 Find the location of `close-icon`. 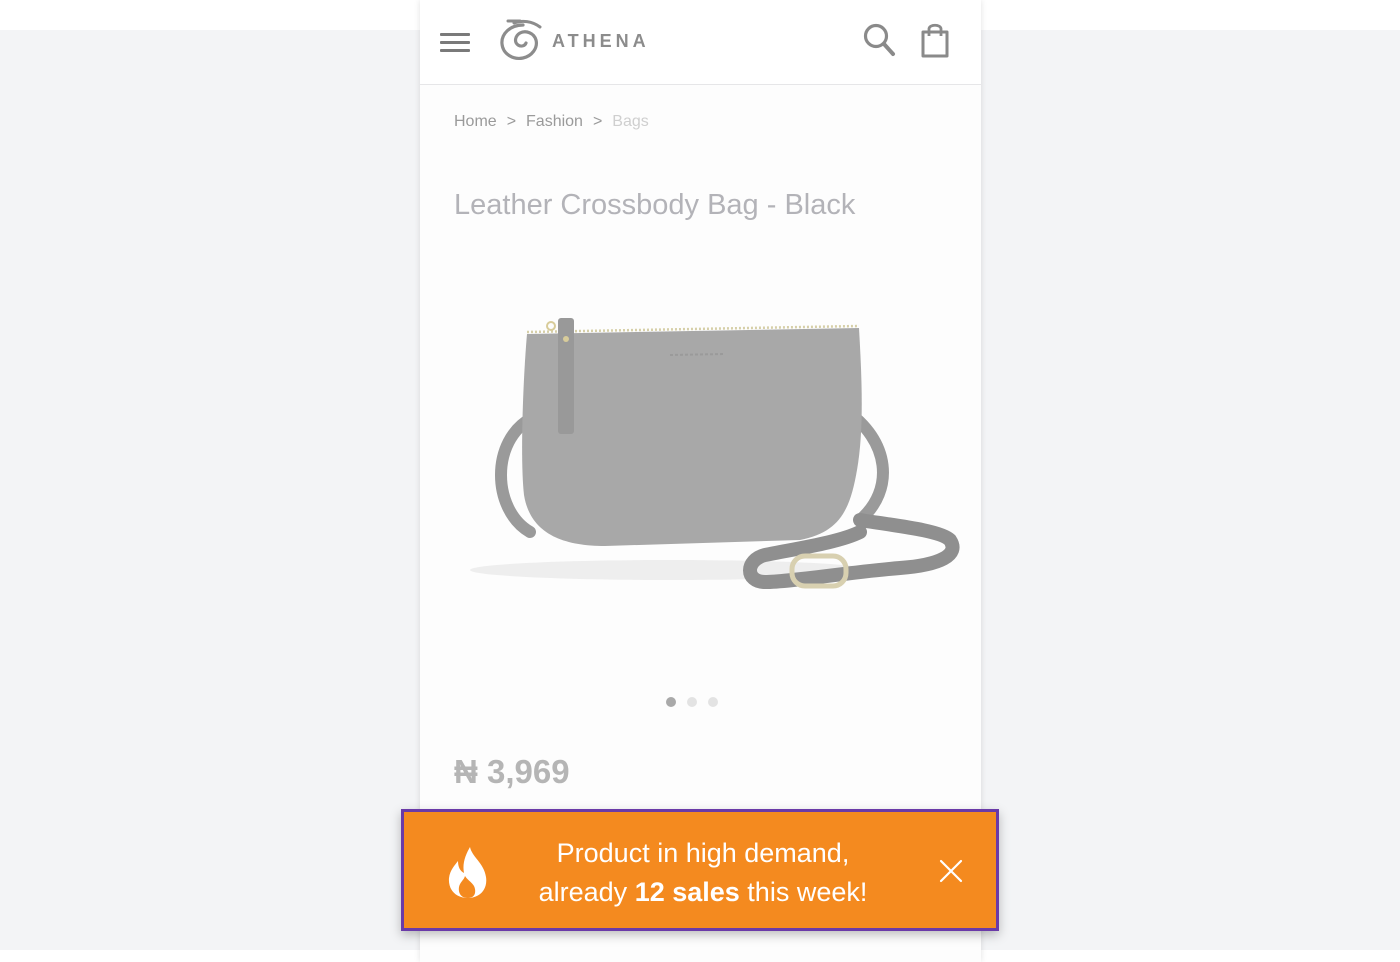

close-icon is located at coordinates (951, 871).